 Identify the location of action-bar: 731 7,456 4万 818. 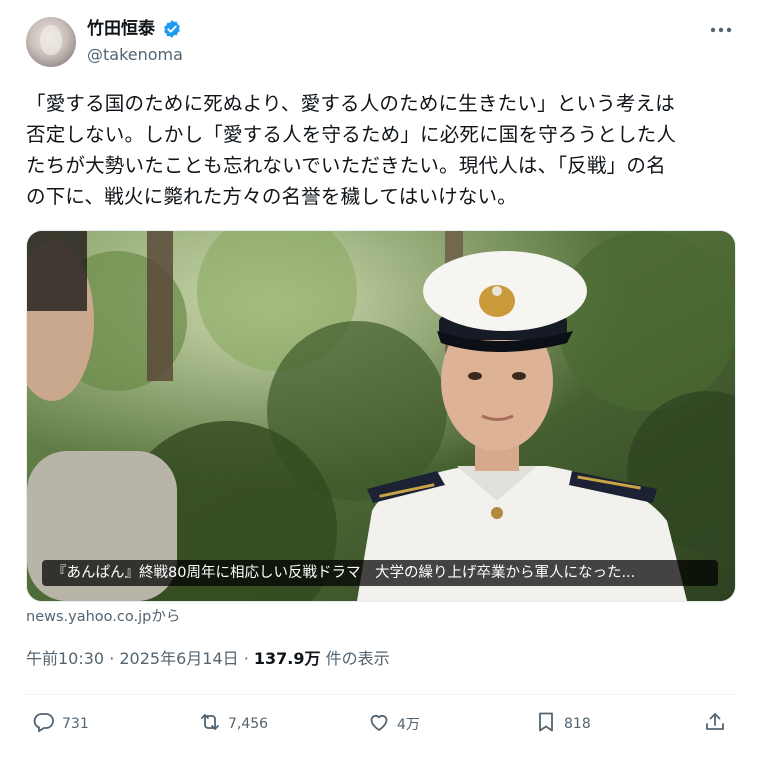
(380, 724).